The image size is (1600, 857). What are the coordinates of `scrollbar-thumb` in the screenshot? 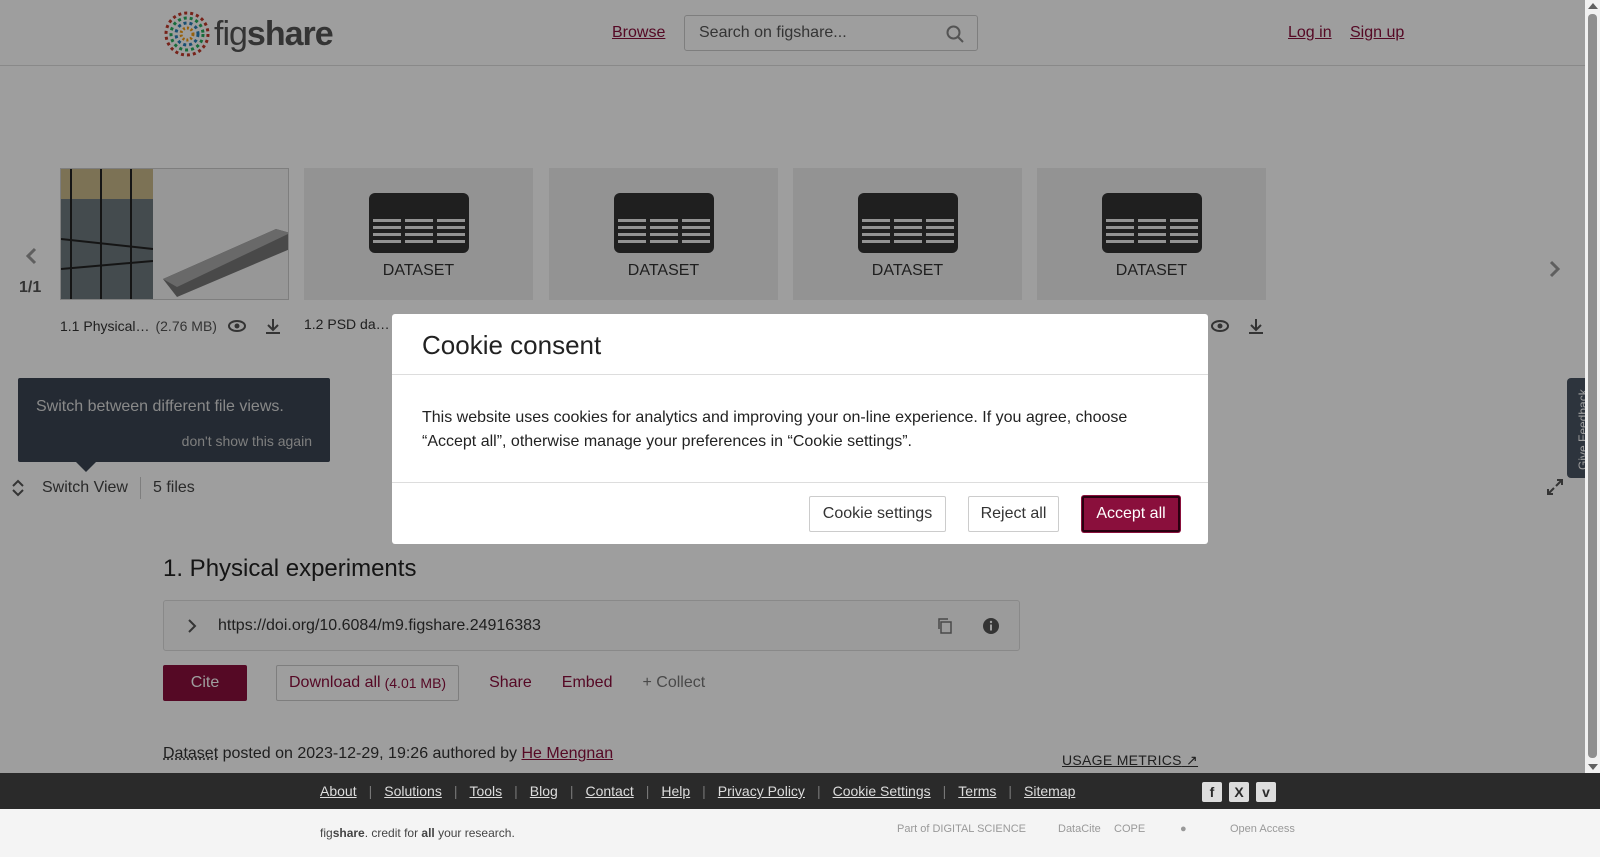 It's located at (1592, 386).